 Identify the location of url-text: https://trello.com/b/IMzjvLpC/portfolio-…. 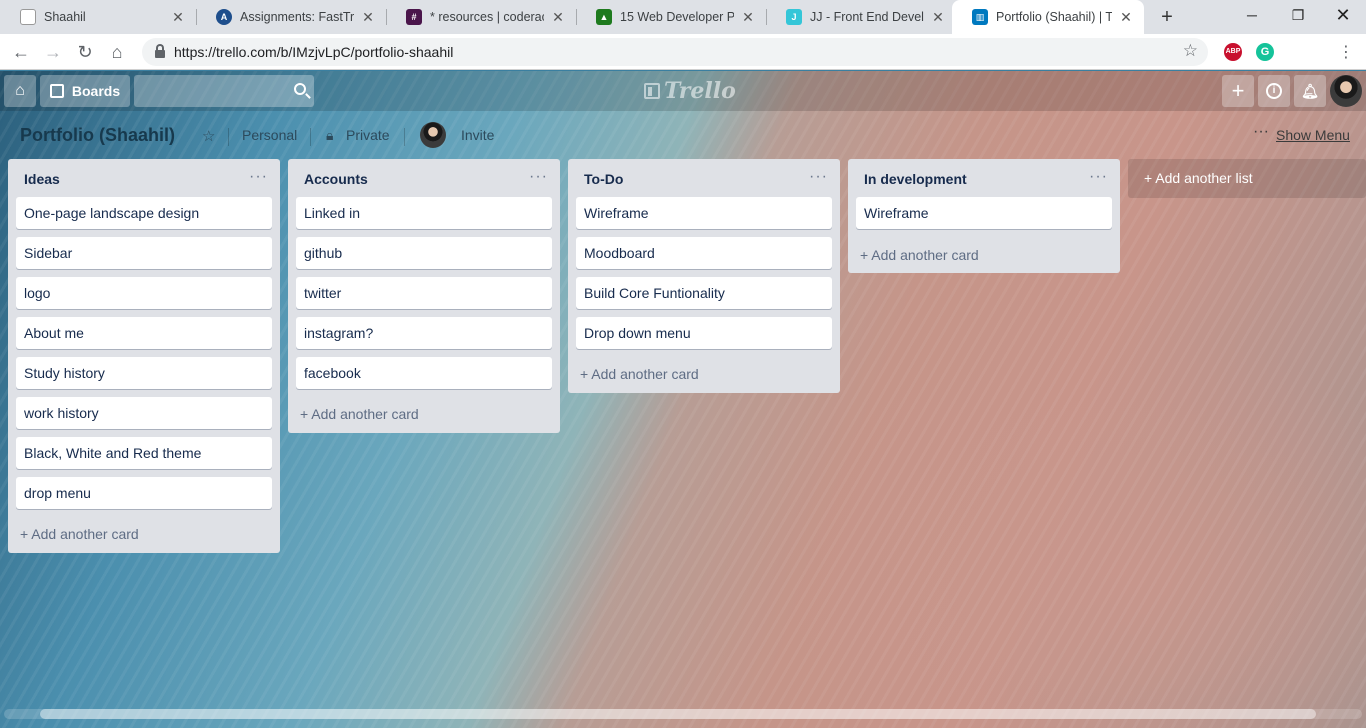
(313, 52).